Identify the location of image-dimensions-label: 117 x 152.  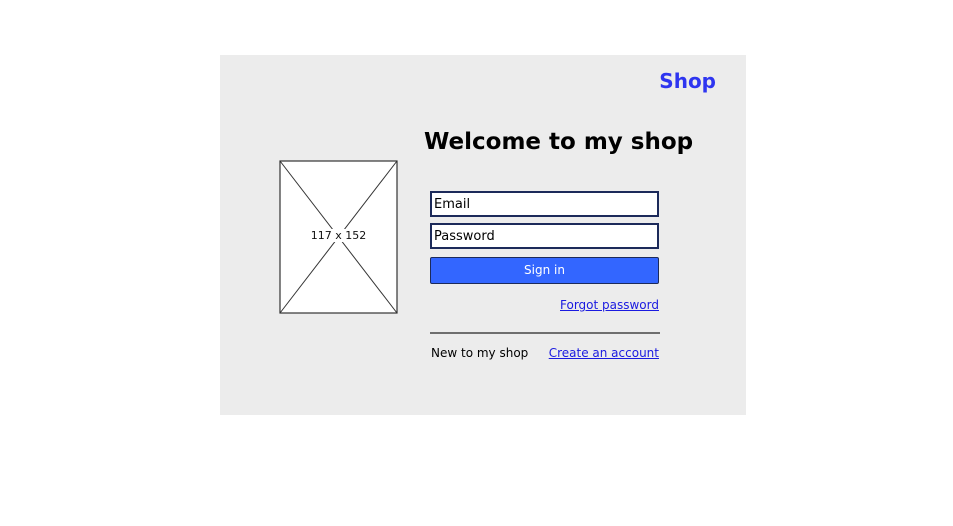
(338, 235).